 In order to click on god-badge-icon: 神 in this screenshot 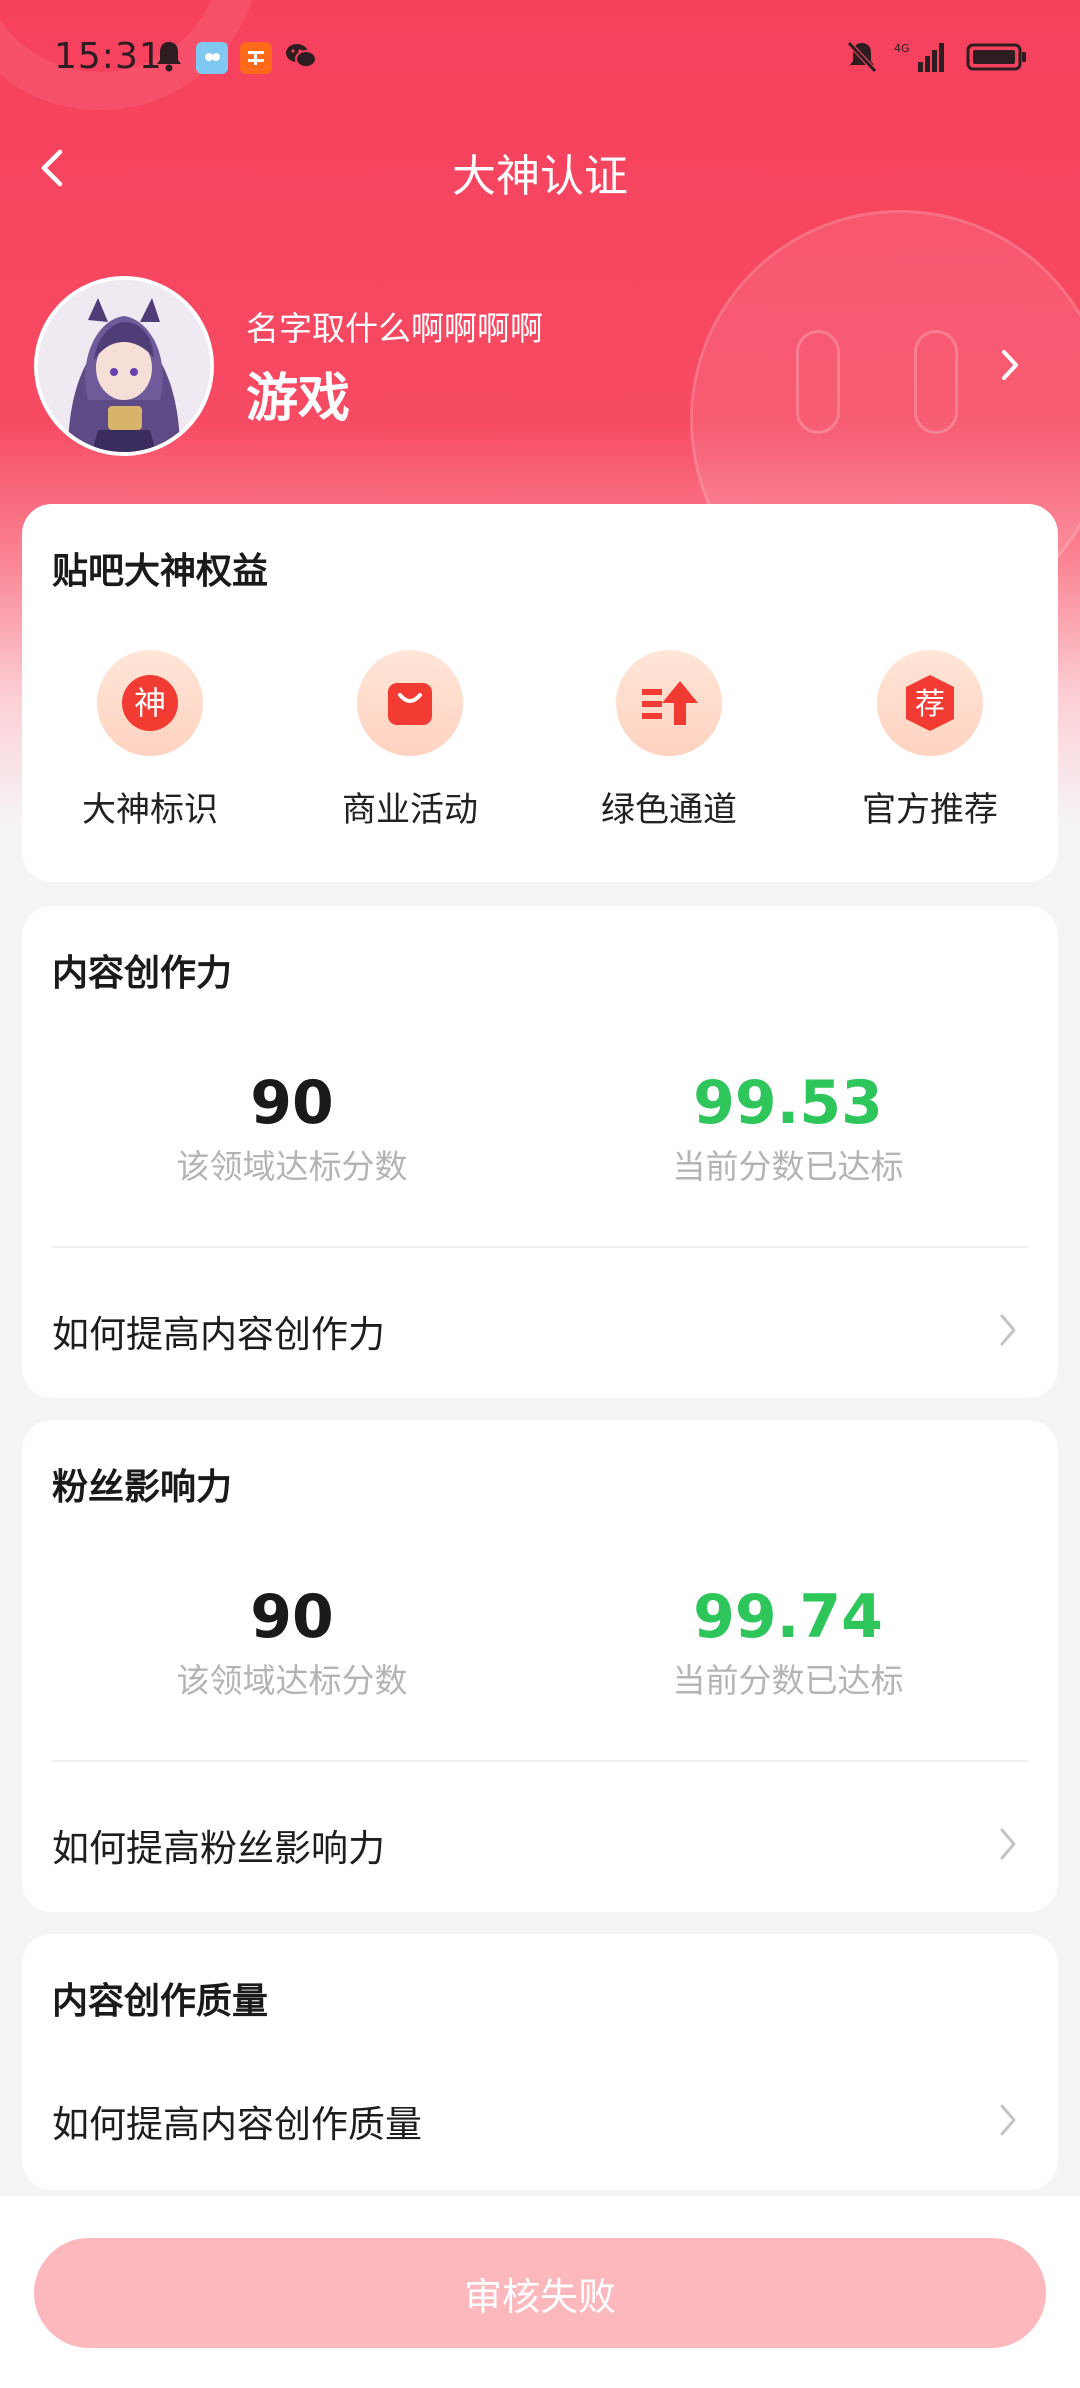, I will do `click(150, 703)`.